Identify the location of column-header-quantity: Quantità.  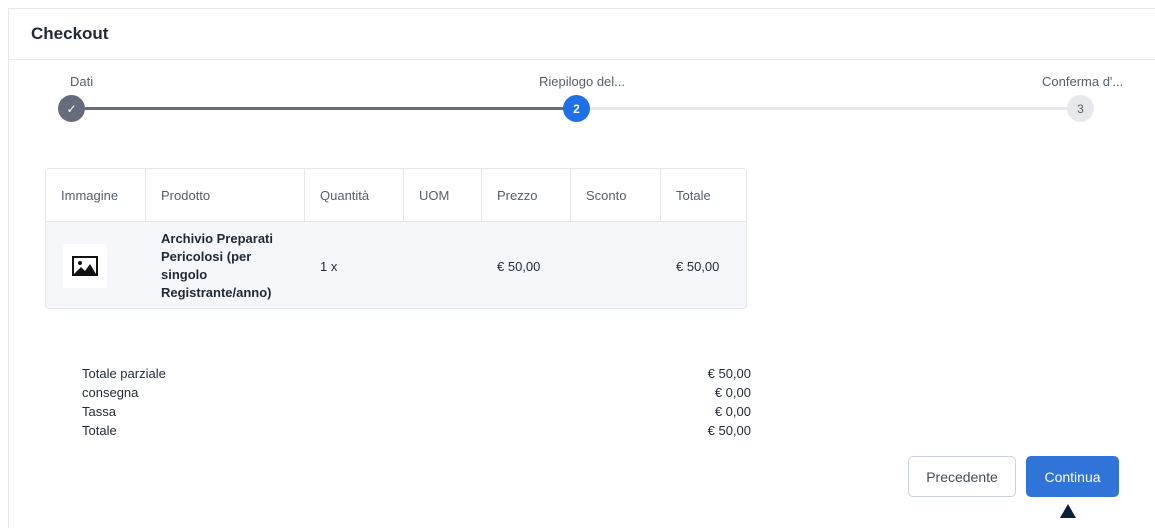
(354, 195).